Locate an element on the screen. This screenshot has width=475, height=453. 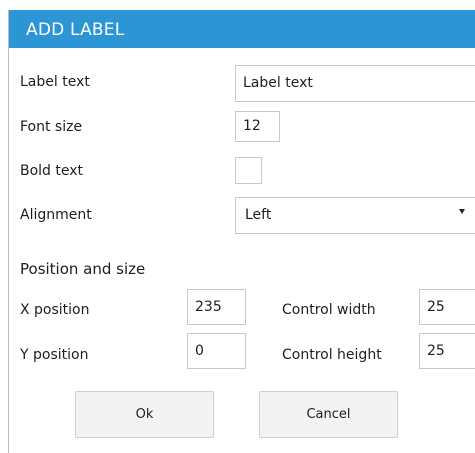
cancel-button: Cancel is located at coordinates (328, 414).